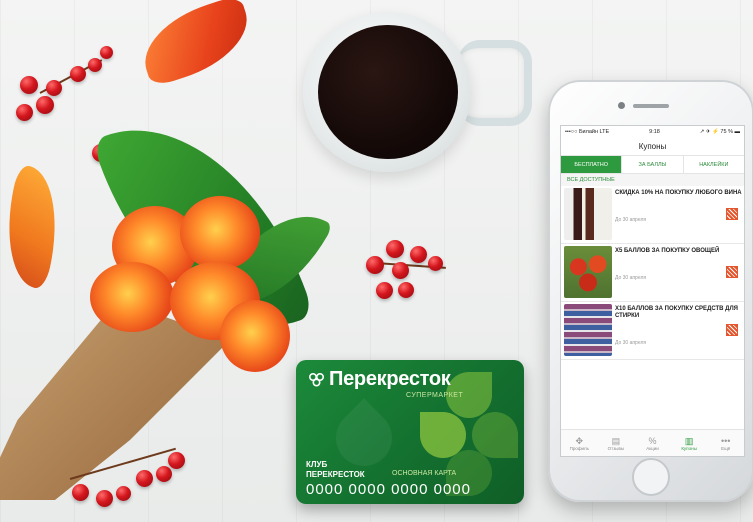  Describe the element at coordinates (316, 379) in the screenshot. I see `clover-logo-icon` at that location.